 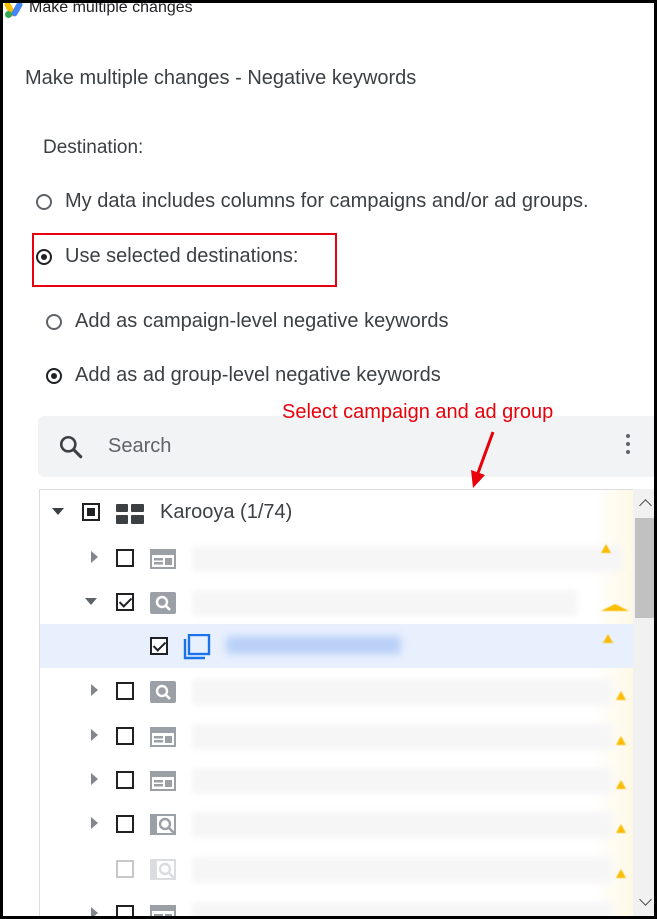 What do you see at coordinates (93, 147) in the screenshot?
I see `destination-label: Destination:` at bounding box center [93, 147].